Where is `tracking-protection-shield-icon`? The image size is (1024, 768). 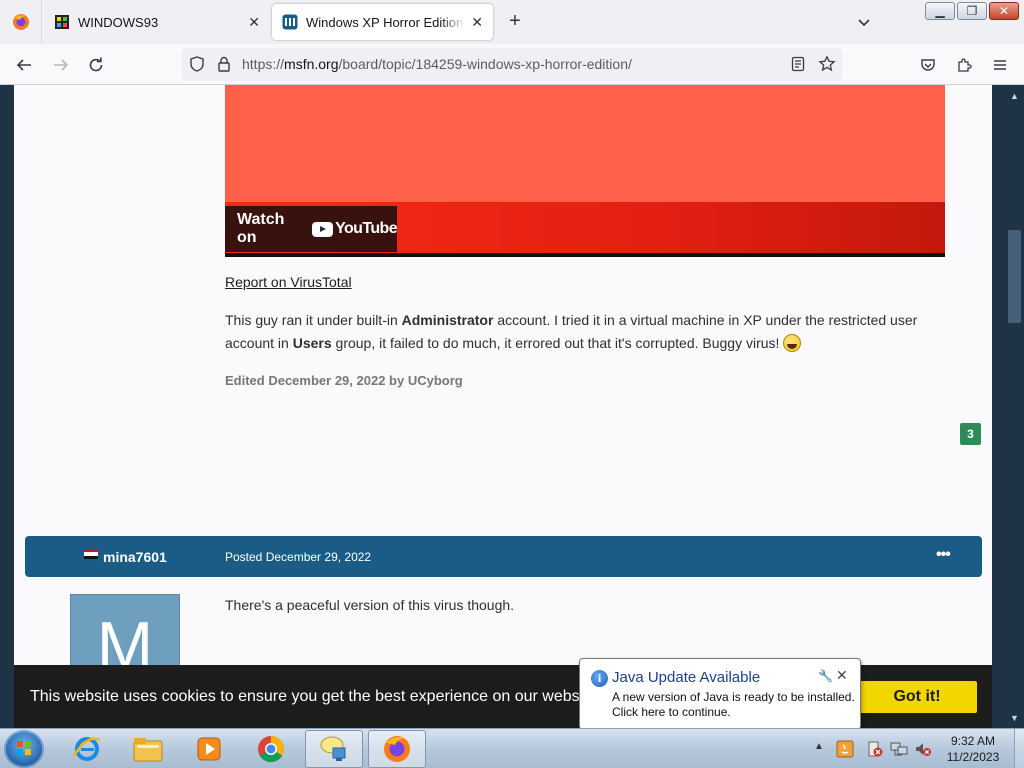
tracking-protection-shield-icon is located at coordinates (197, 66).